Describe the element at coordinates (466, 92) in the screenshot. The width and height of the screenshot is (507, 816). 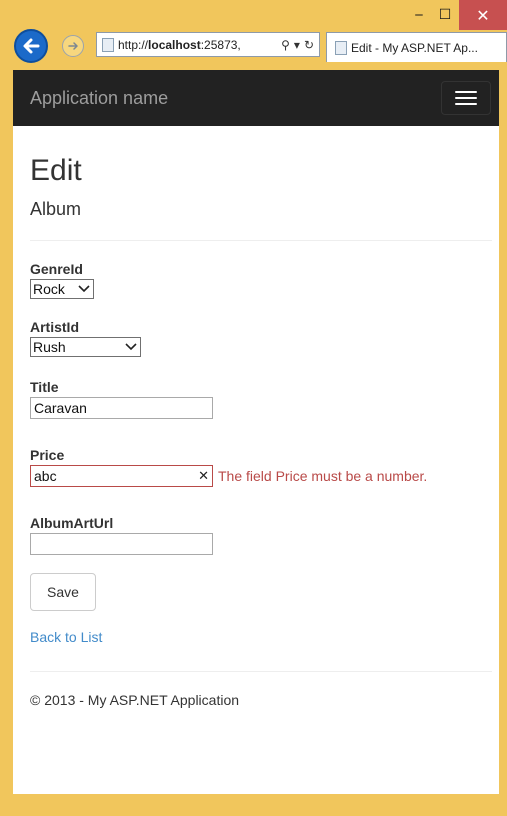
I see `hamburger-icon` at that location.